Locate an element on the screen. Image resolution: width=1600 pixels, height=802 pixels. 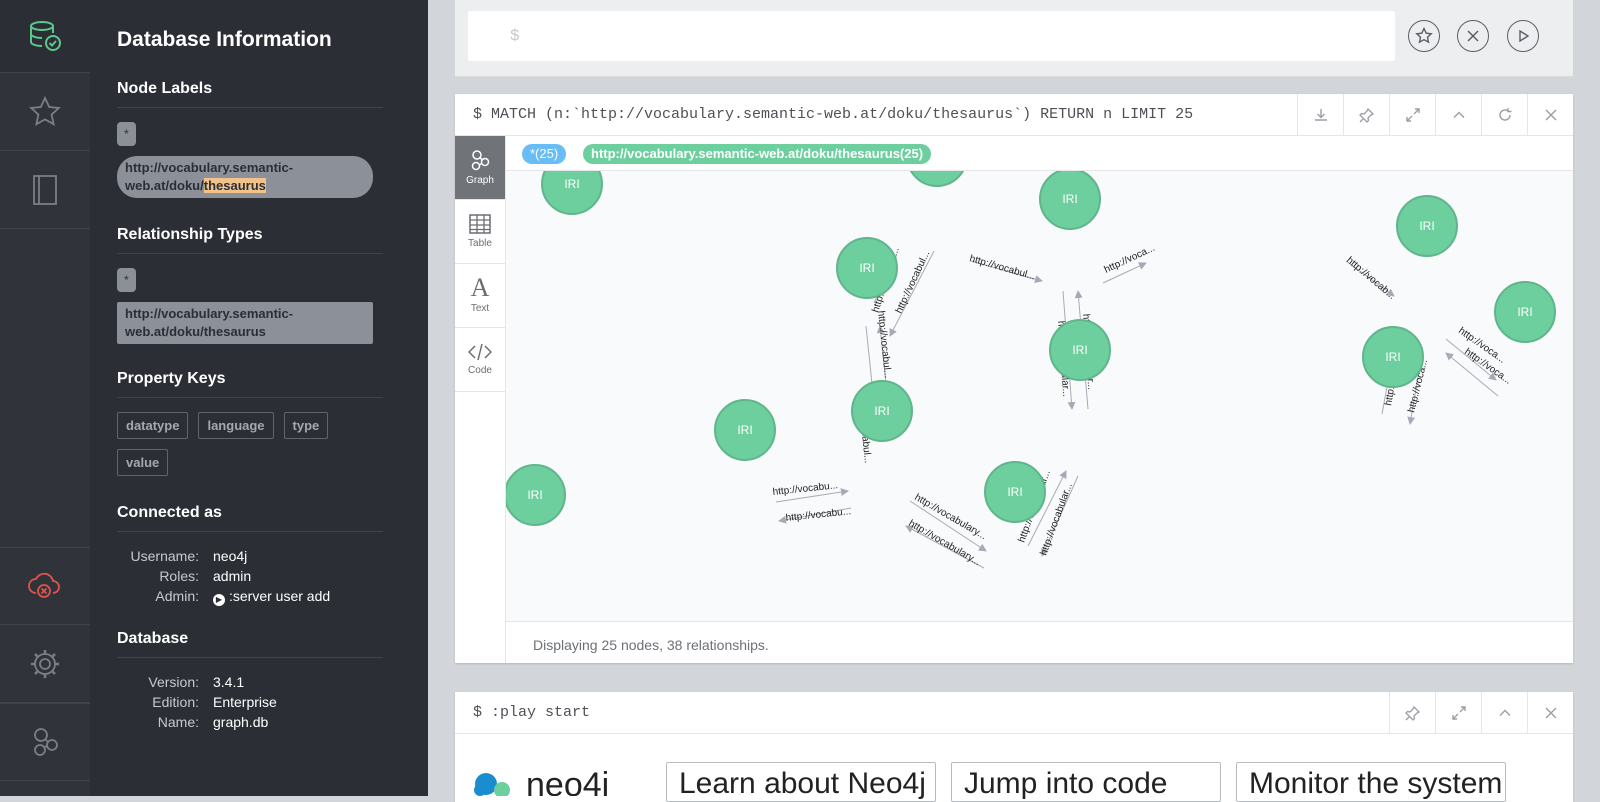
admin-label: Admin: is located at coordinates (177, 596).